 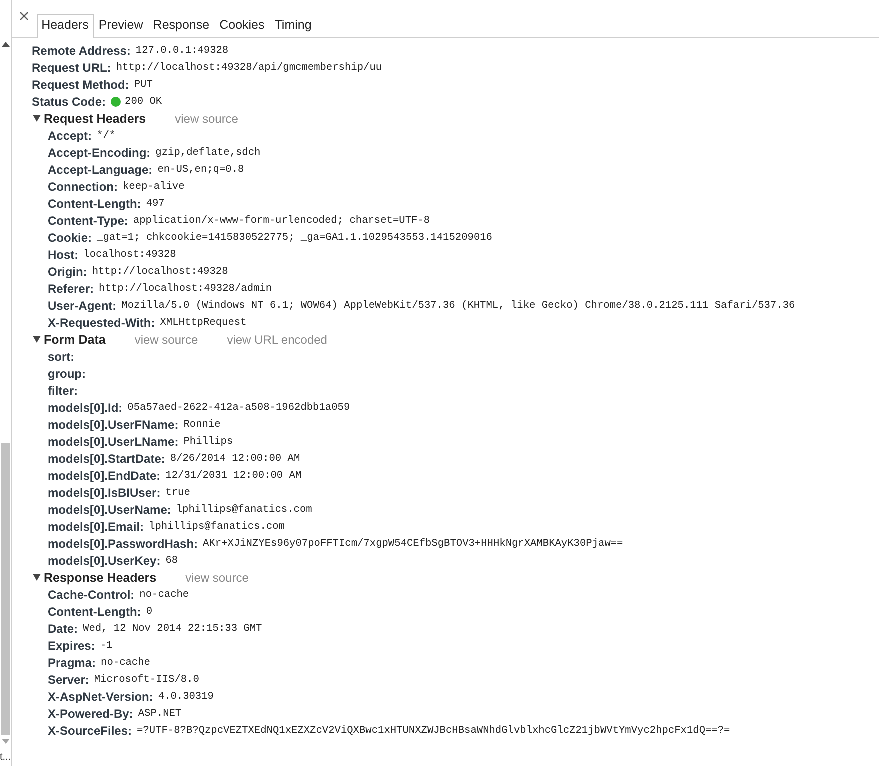 I want to click on field-label: Remote Address:, so click(x=81, y=51).